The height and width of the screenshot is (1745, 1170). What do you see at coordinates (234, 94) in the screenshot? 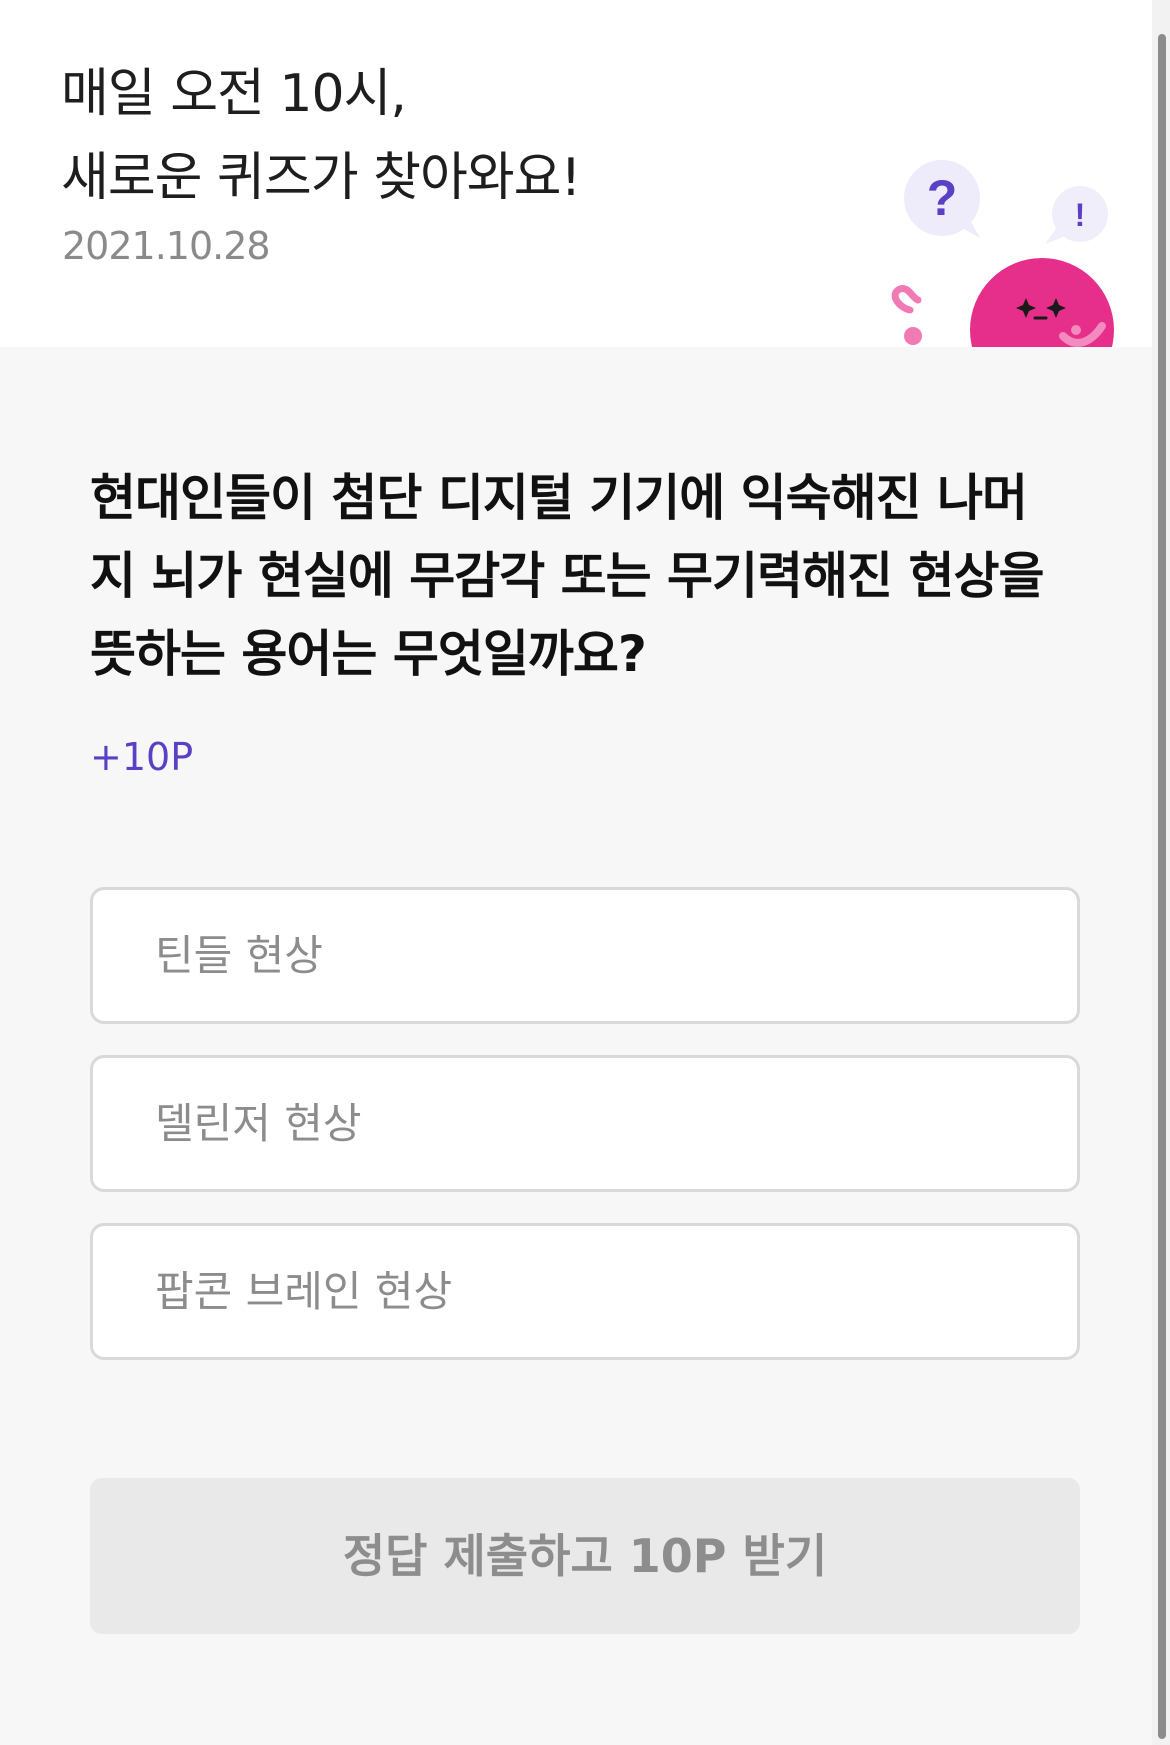
I see `headline-line-1: 매일 오전 10시,` at bounding box center [234, 94].